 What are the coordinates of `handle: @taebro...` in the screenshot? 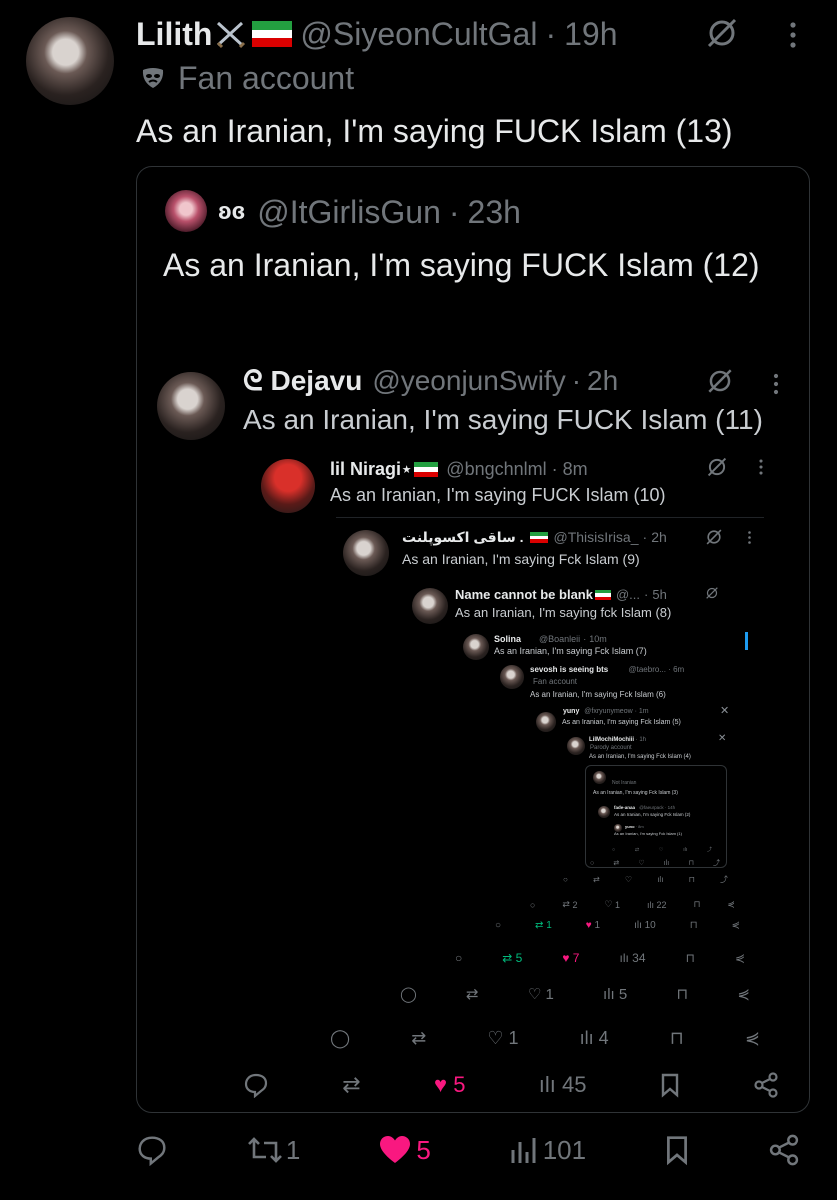 It's located at (647, 669).